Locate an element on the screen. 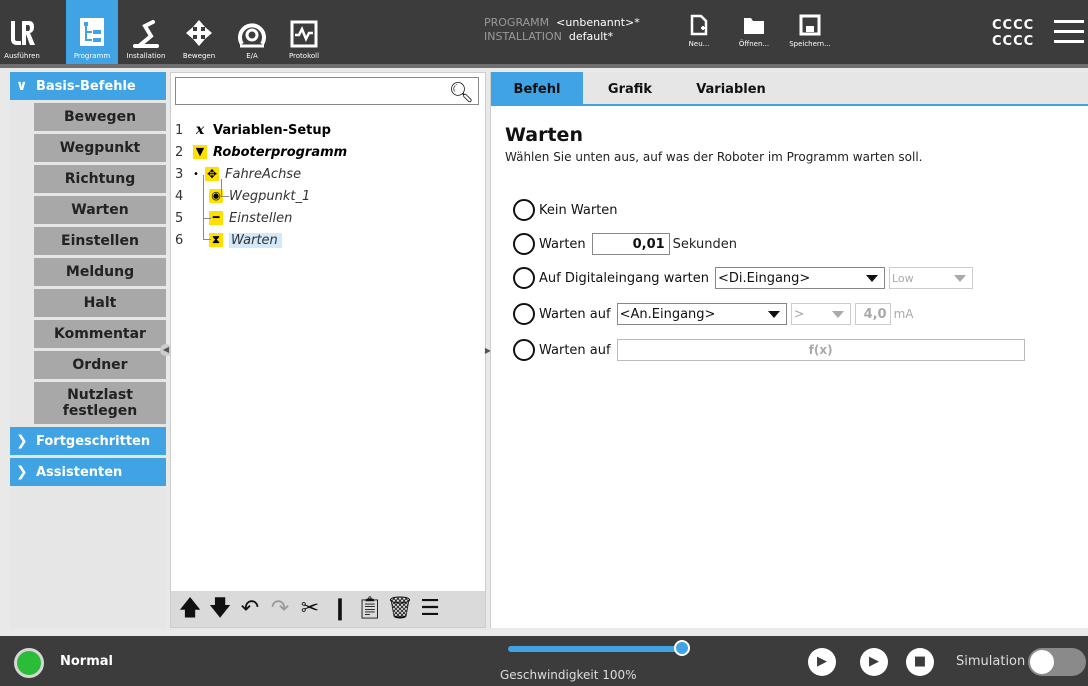 Image resolution: width=1088 pixels, height=686 pixels. tree-row: 2 ▼ Roboterprogramm is located at coordinates (261, 152).